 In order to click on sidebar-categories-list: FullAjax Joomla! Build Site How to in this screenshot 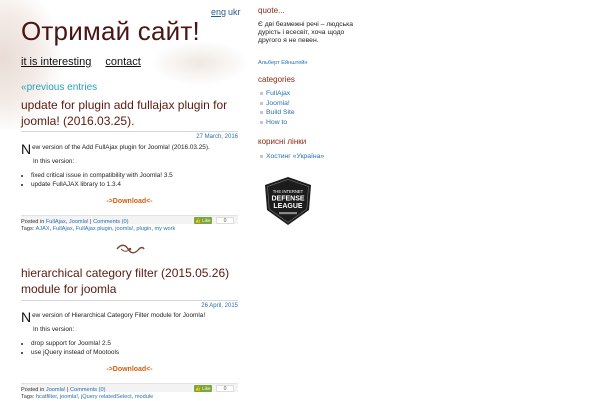, I will do `click(276, 108)`.